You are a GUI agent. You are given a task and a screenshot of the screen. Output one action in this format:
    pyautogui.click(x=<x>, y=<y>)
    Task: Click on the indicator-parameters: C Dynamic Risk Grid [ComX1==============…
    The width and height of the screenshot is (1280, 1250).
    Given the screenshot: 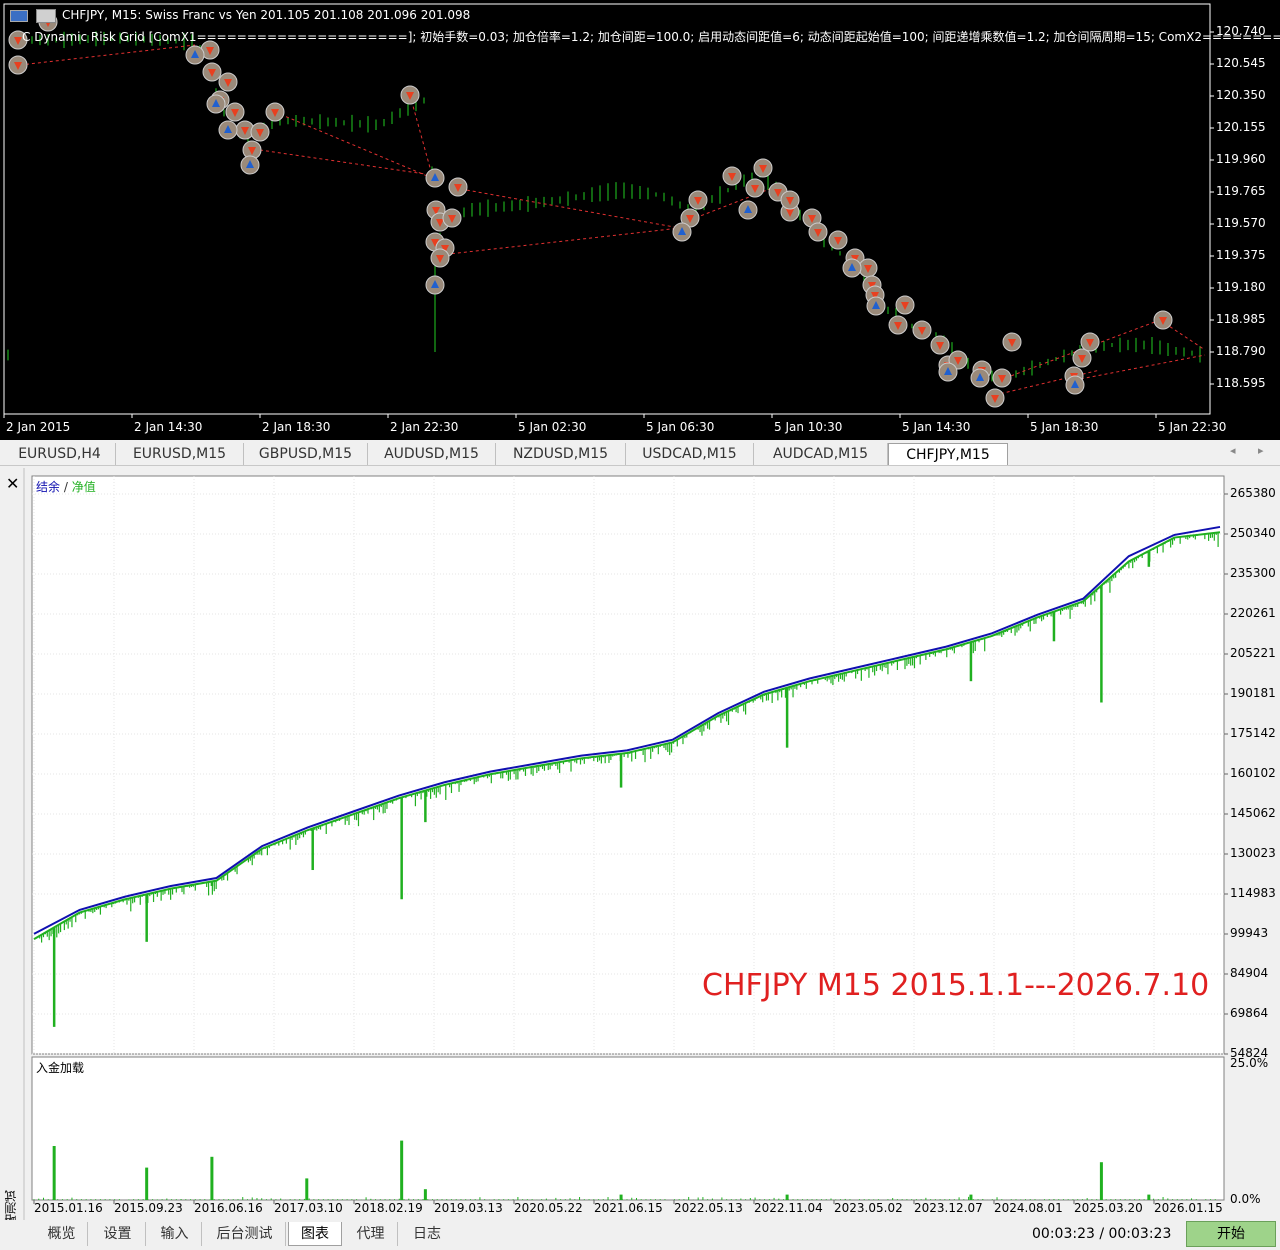 What is the action you would take?
    pyautogui.click(x=651, y=37)
    